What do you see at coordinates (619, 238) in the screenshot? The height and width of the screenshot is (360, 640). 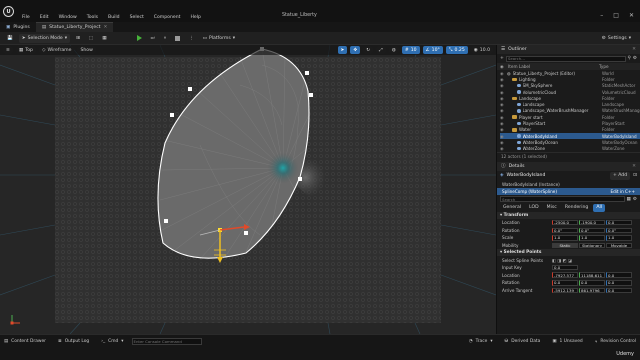 I see `scale-z: 1.0` at bounding box center [619, 238].